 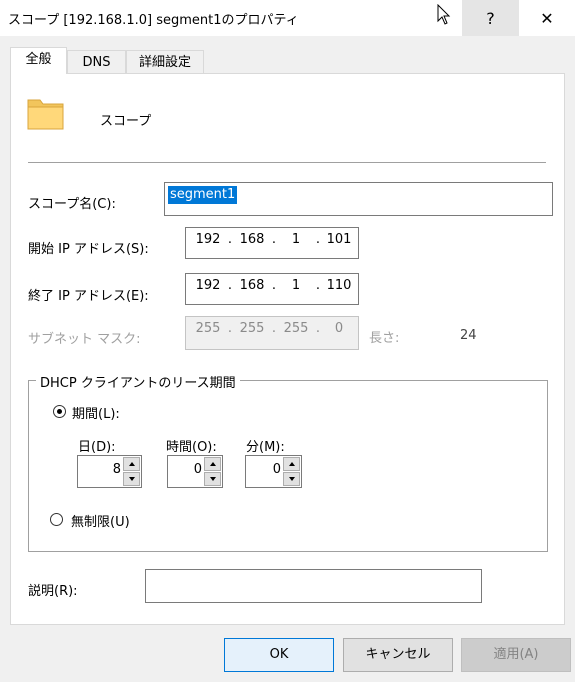 What do you see at coordinates (339, 328) in the screenshot?
I see `subnet-octet-4: 0` at bounding box center [339, 328].